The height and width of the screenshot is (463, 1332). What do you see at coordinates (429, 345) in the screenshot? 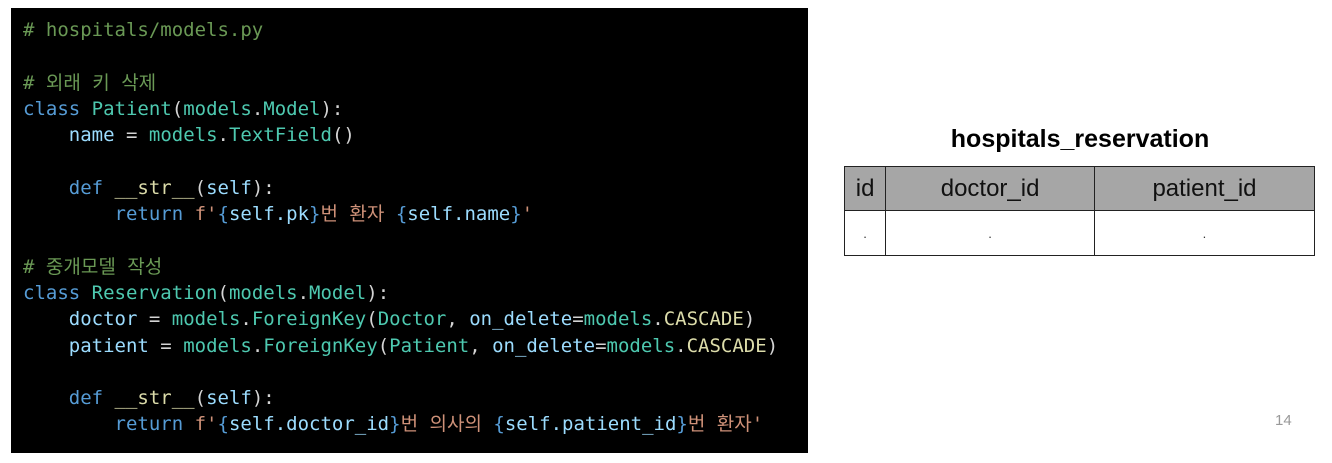
I see `fk-ref-patient: Patient` at bounding box center [429, 345].